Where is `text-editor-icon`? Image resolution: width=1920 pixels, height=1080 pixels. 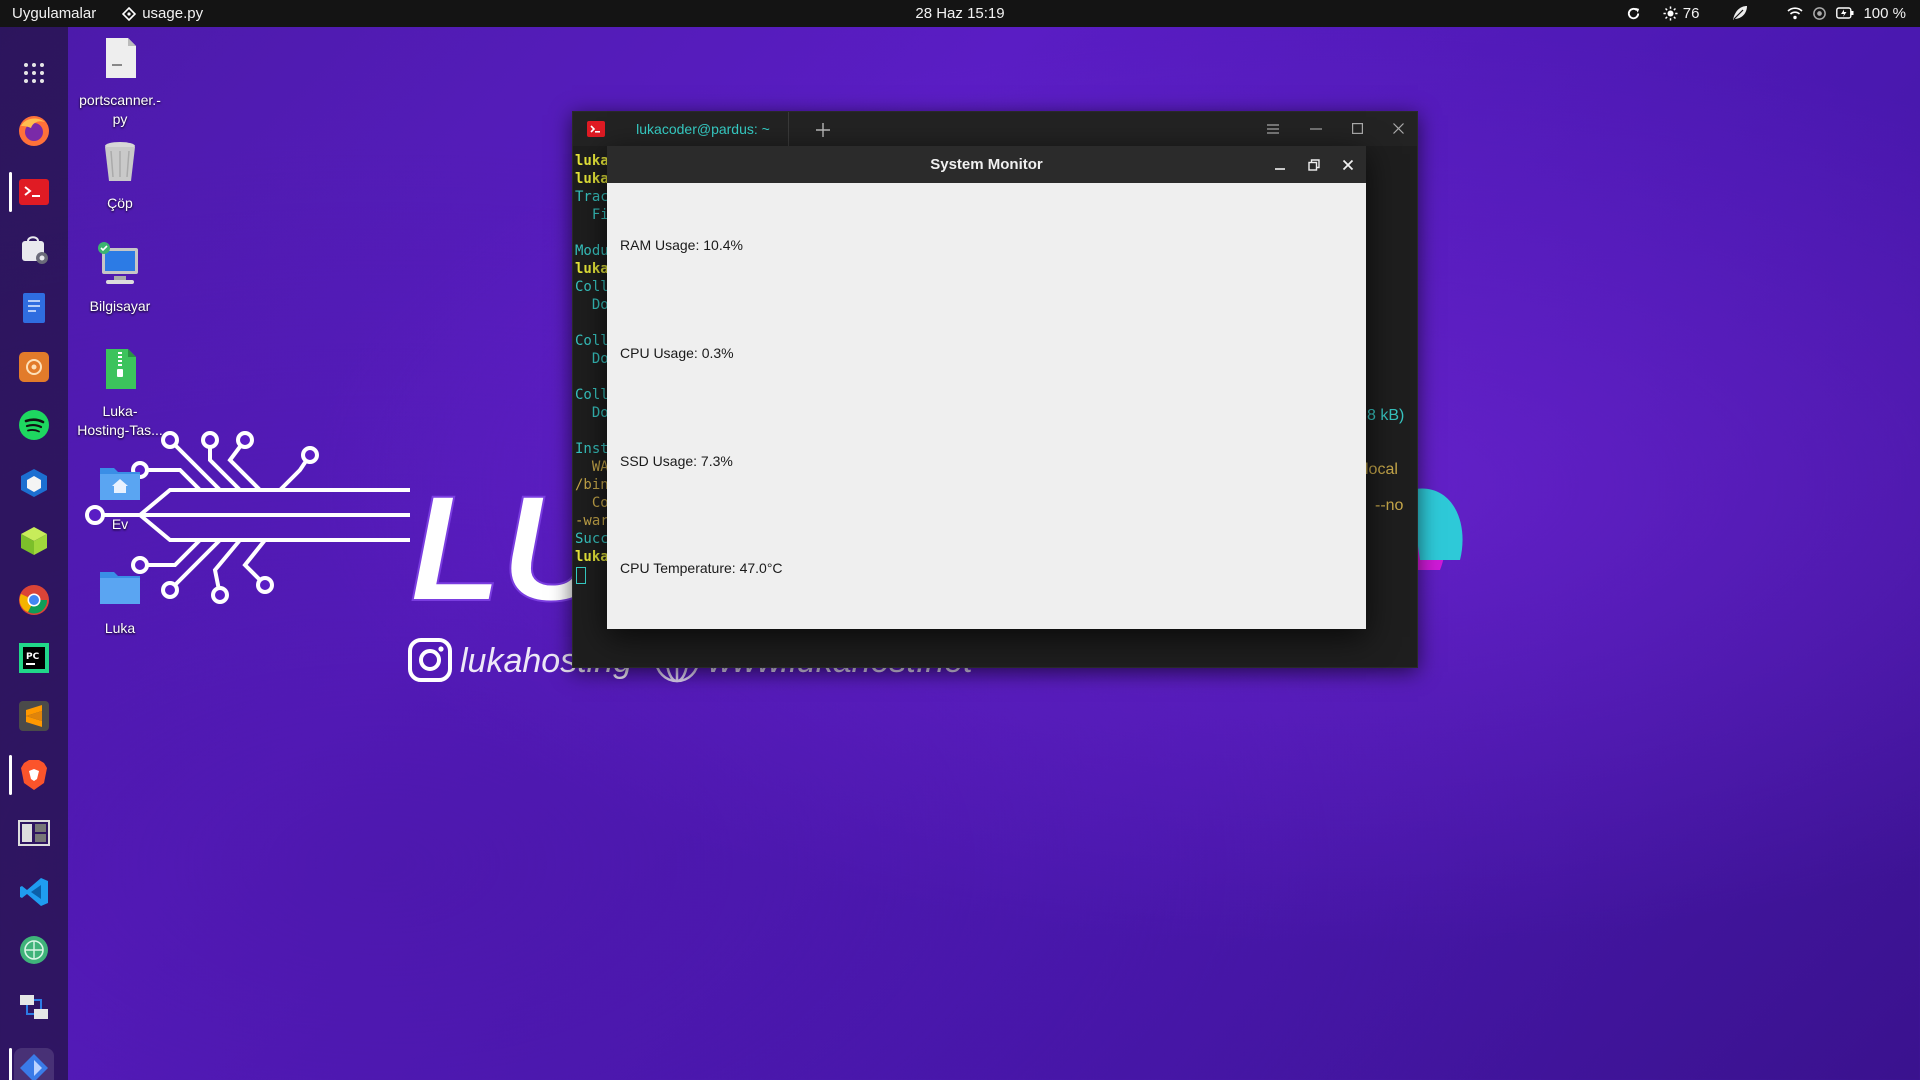
text-editor-icon is located at coordinates (34, 308).